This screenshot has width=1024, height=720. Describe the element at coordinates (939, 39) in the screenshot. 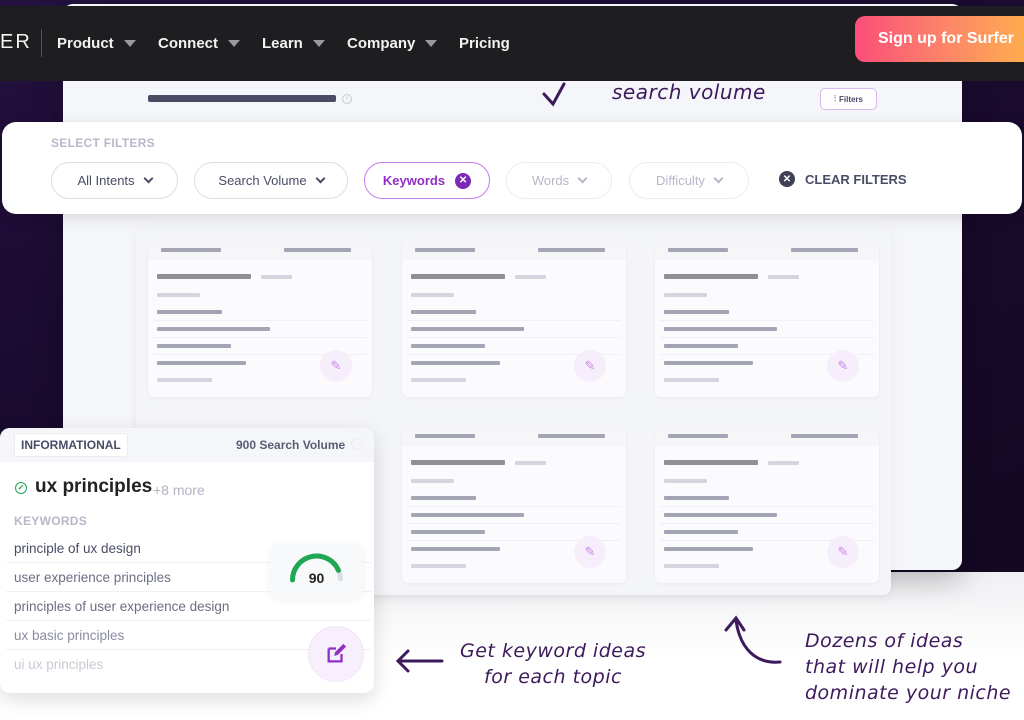

I see `signup-button: Sign up for Surfer` at that location.